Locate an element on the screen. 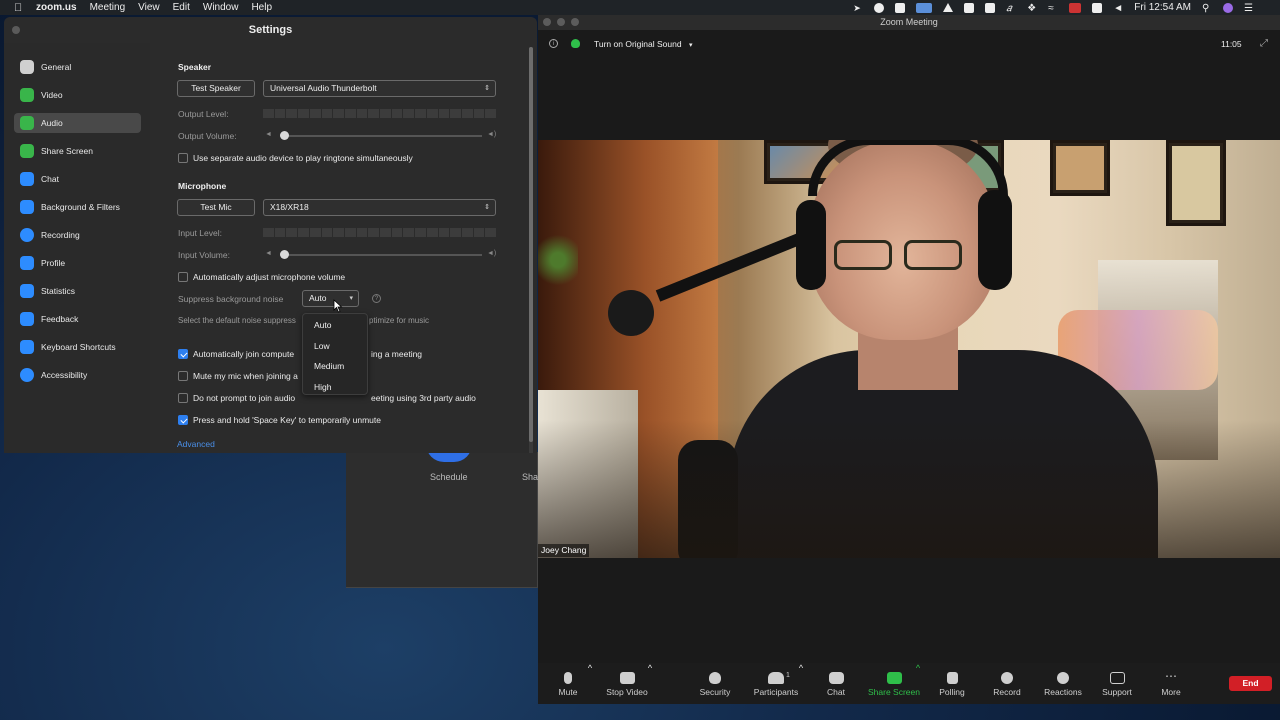 The width and height of the screenshot is (1280, 720). sidebar-item-label: Accessibility is located at coordinates (64, 375).